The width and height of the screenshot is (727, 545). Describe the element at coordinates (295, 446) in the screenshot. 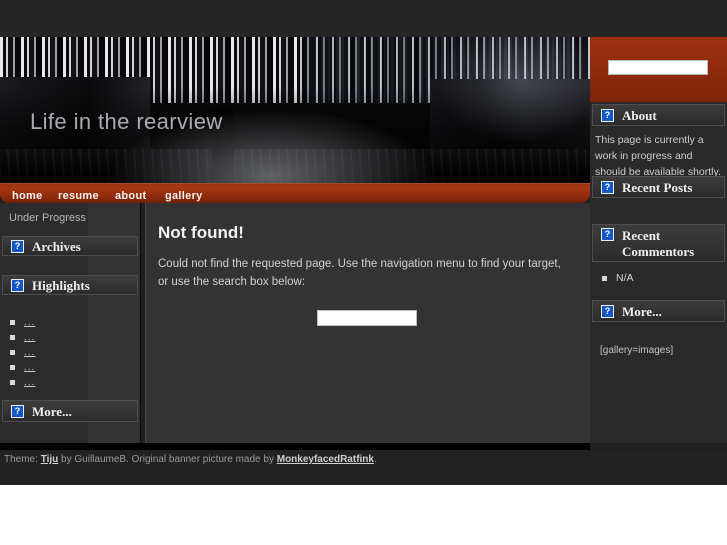

I see `content-bottom-divider` at that location.